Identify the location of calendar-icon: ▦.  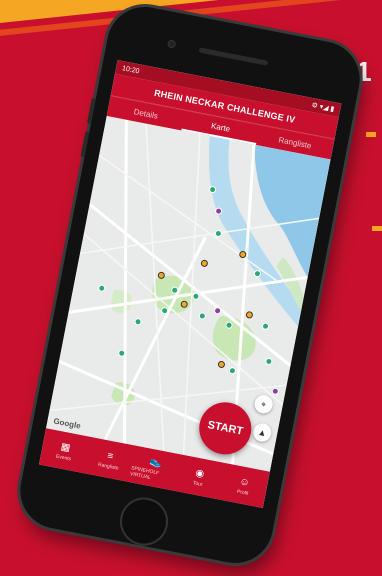
(65, 447).